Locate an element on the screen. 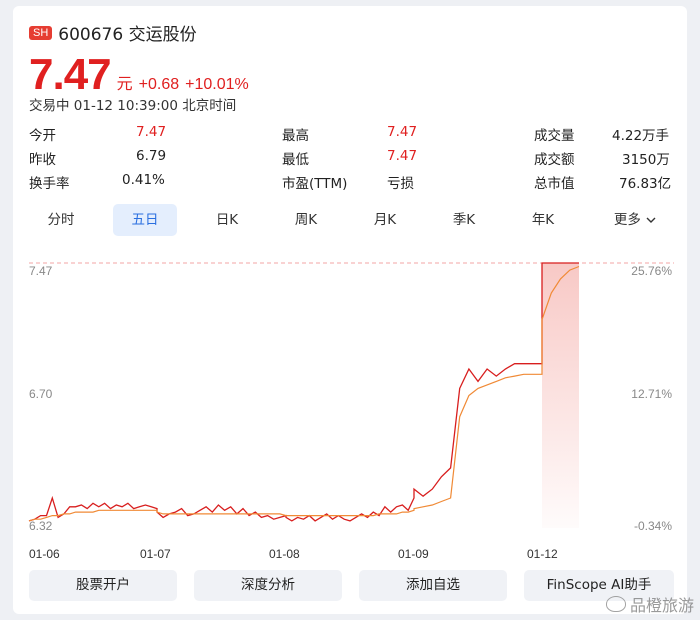 This screenshot has height=620, width=700. quote-label: 成交量 is located at coordinates (554, 136).